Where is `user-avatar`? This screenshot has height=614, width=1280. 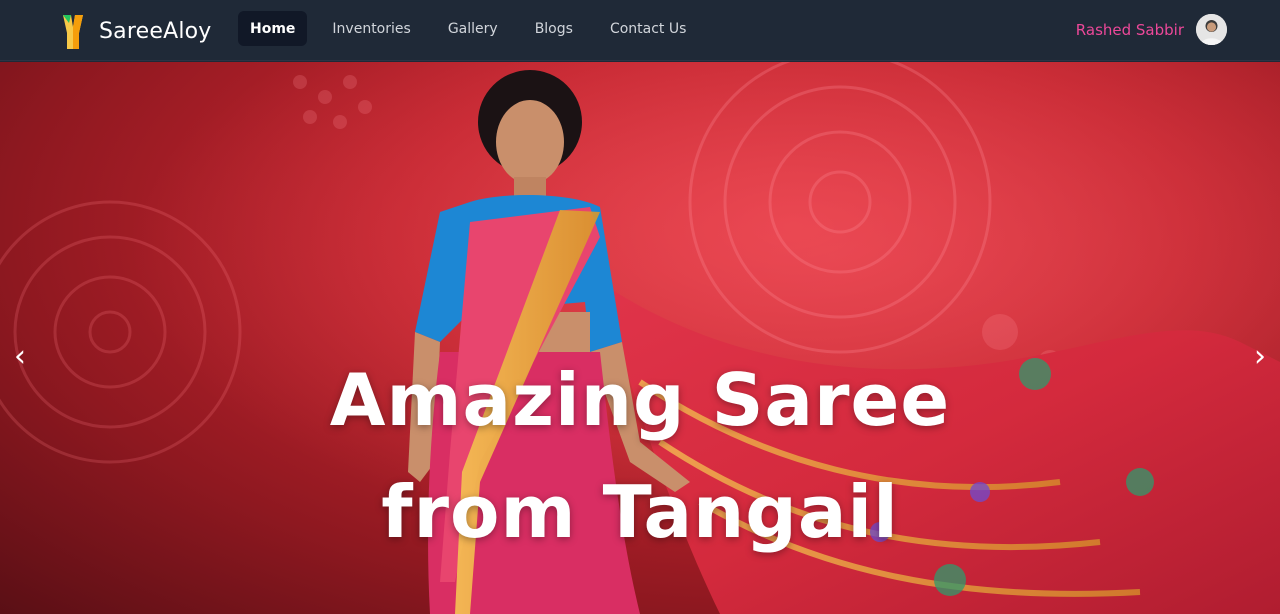 user-avatar is located at coordinates (1211, 29).